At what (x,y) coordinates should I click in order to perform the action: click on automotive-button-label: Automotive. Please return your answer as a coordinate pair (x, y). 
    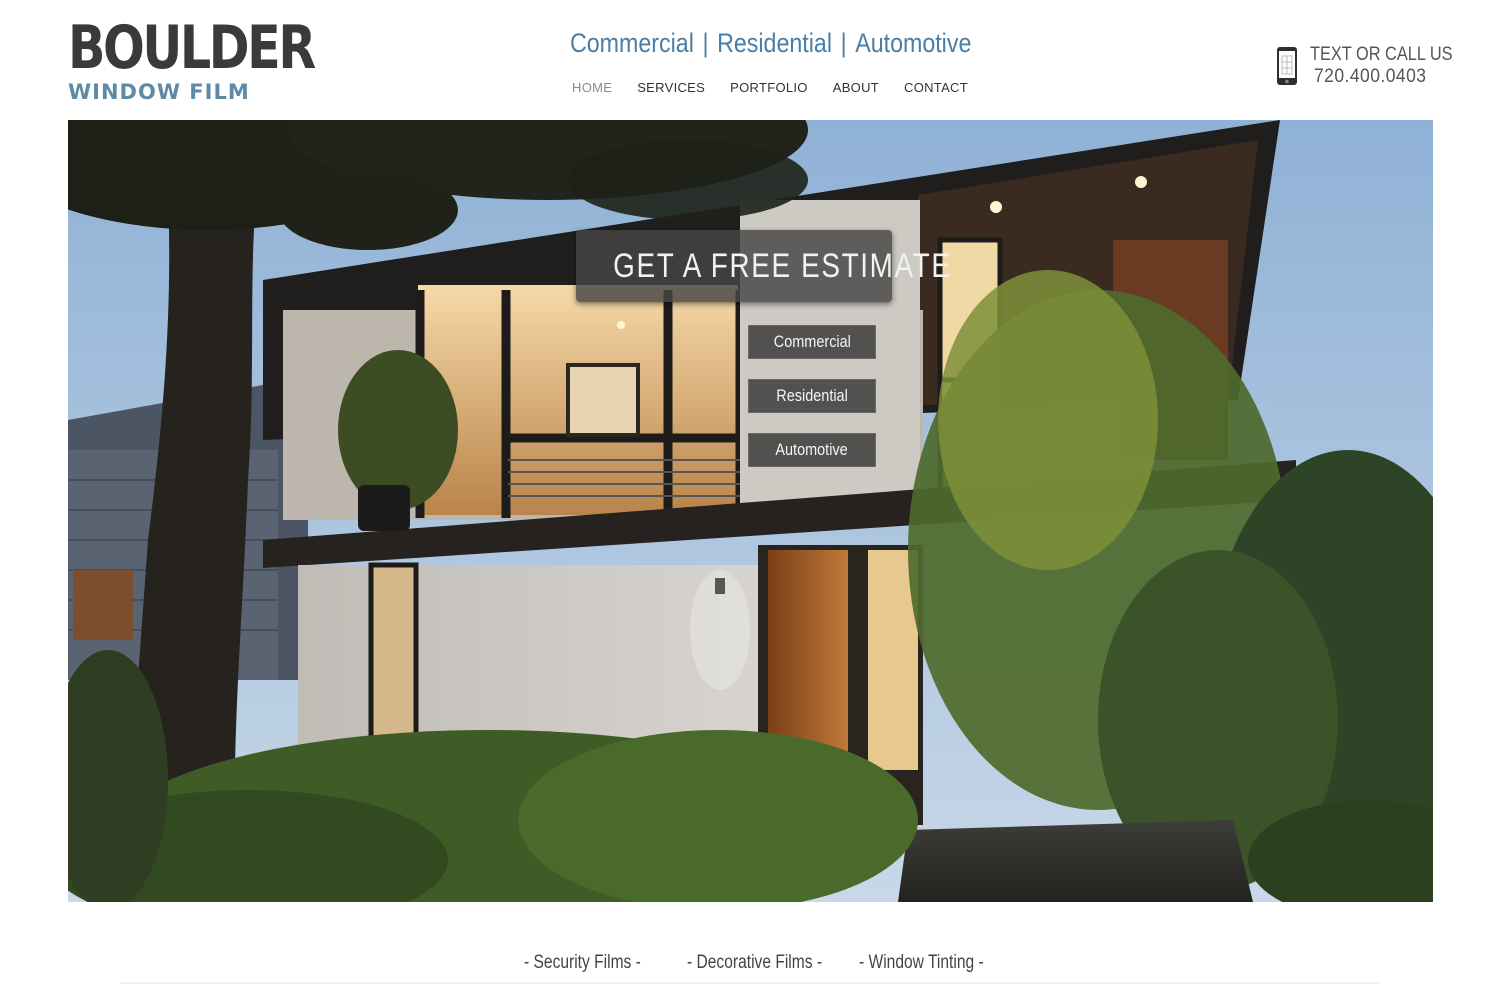
    Looking at the image, I should click on (812, 449).